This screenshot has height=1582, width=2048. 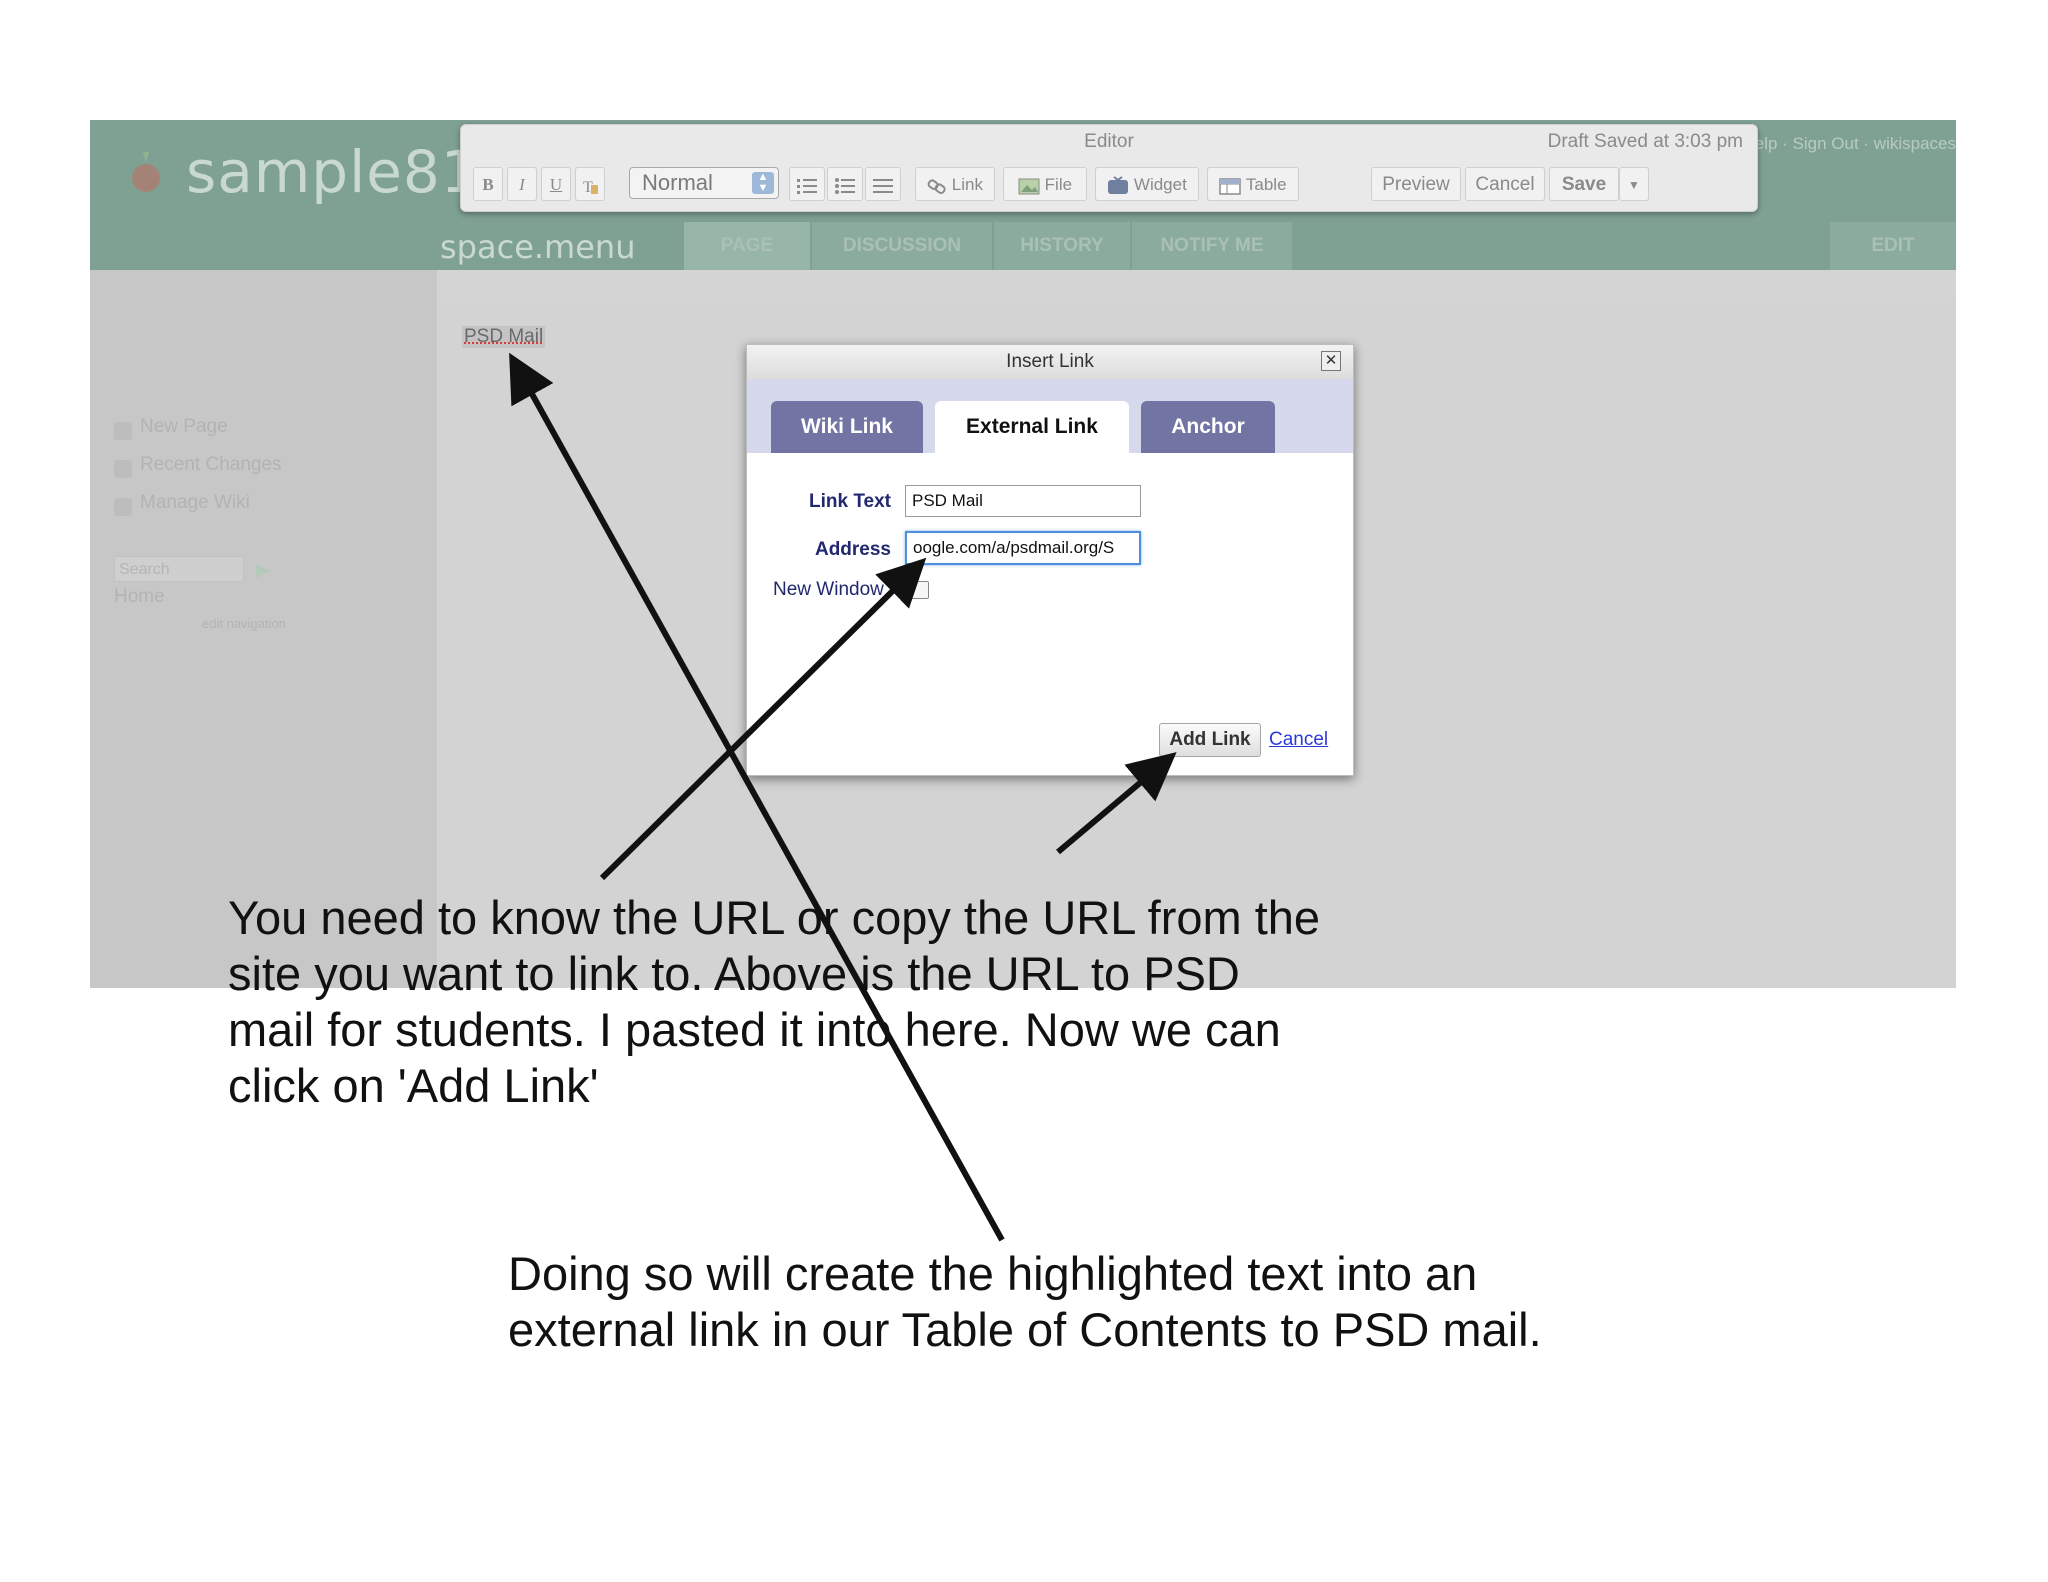 What do you see at coordinates (1023, 501) in the screenshot?
I see `link-text-field: PSD Mail` at bounding box center [1023, 501].